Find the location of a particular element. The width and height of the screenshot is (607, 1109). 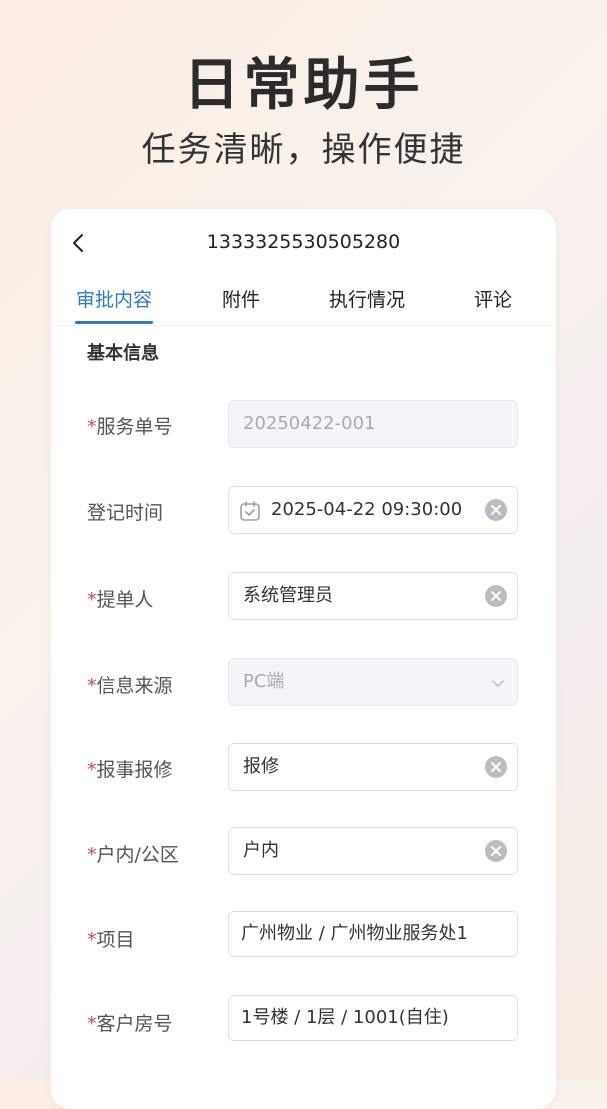

register-time-label: 登记时间 is located at coordinates (125, 513).